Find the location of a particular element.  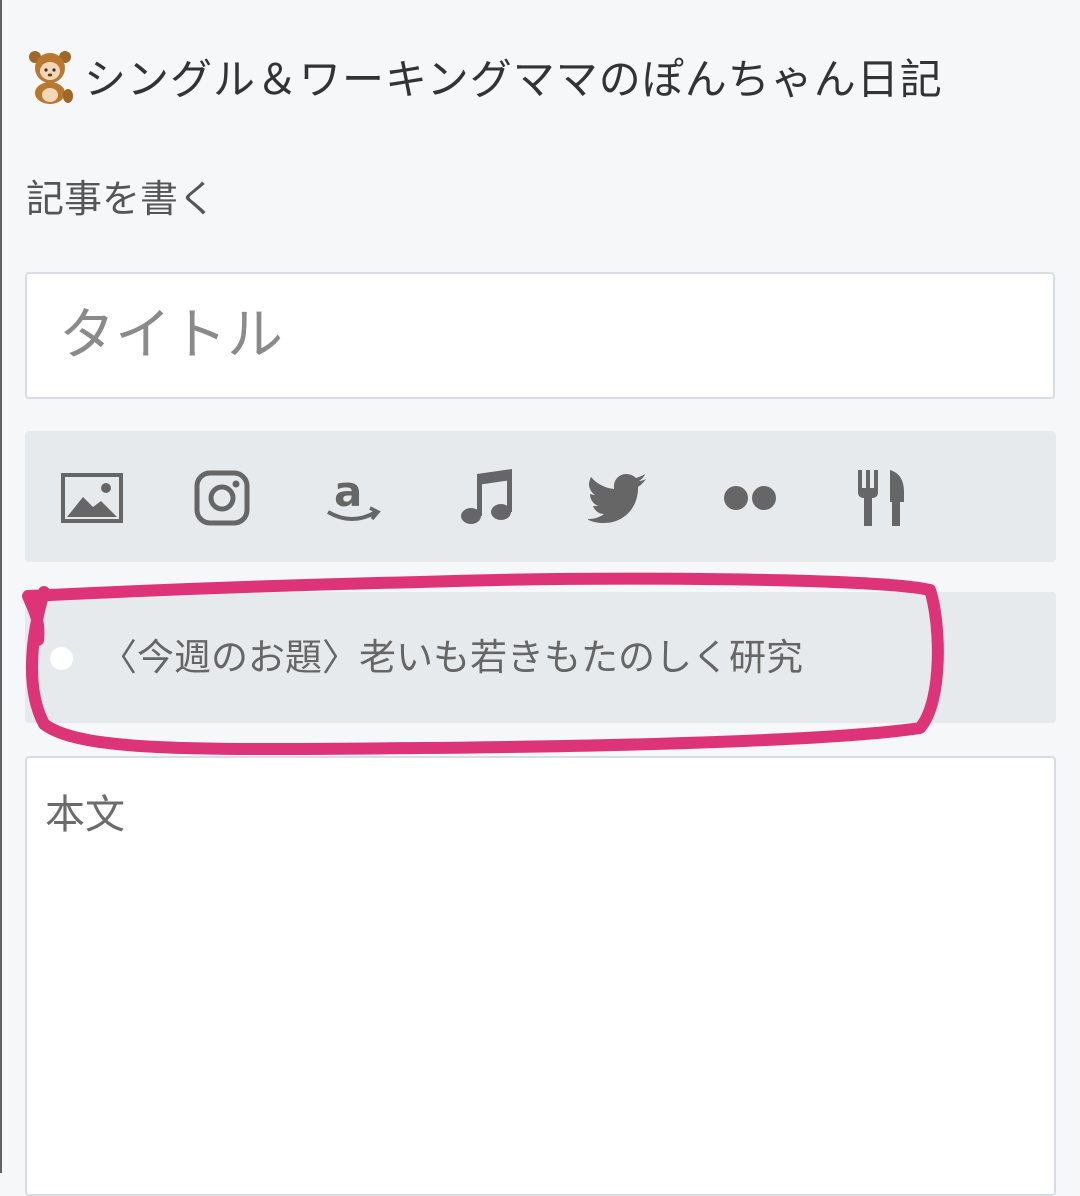

topic-bullet-icon is located at coordinates (61, 658).